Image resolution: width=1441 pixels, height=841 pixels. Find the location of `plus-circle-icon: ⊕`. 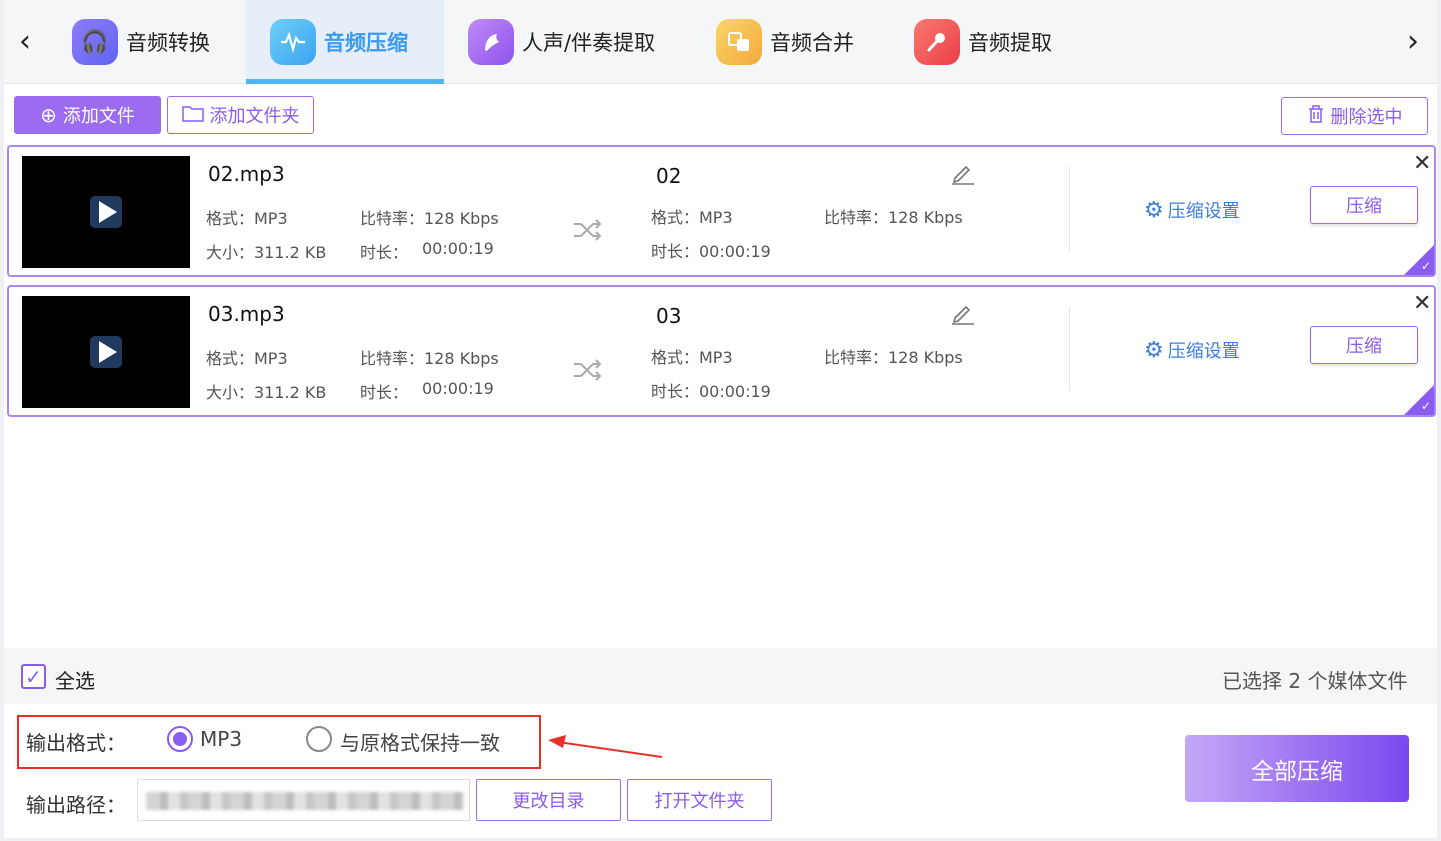

plus-circle-icon: ⊕ is located at coordinates (48, 115).